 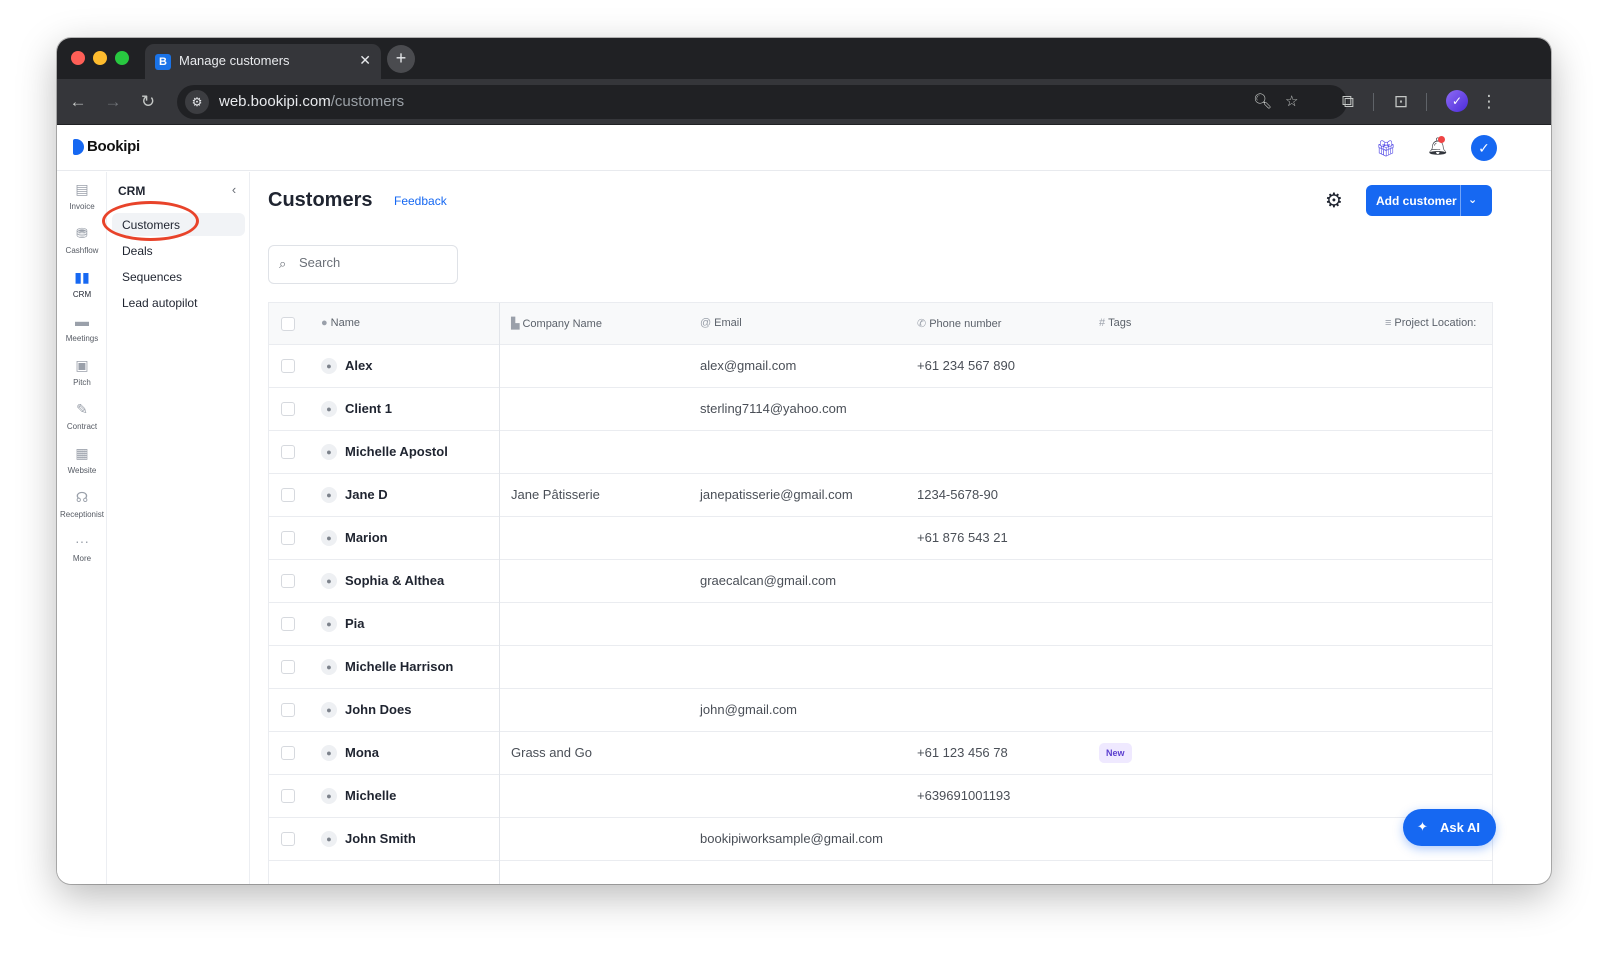 What do you see at coordinates (355, 623) in the screenshot?
I see `customer-name: Pia` at bounding box center [355, 623].